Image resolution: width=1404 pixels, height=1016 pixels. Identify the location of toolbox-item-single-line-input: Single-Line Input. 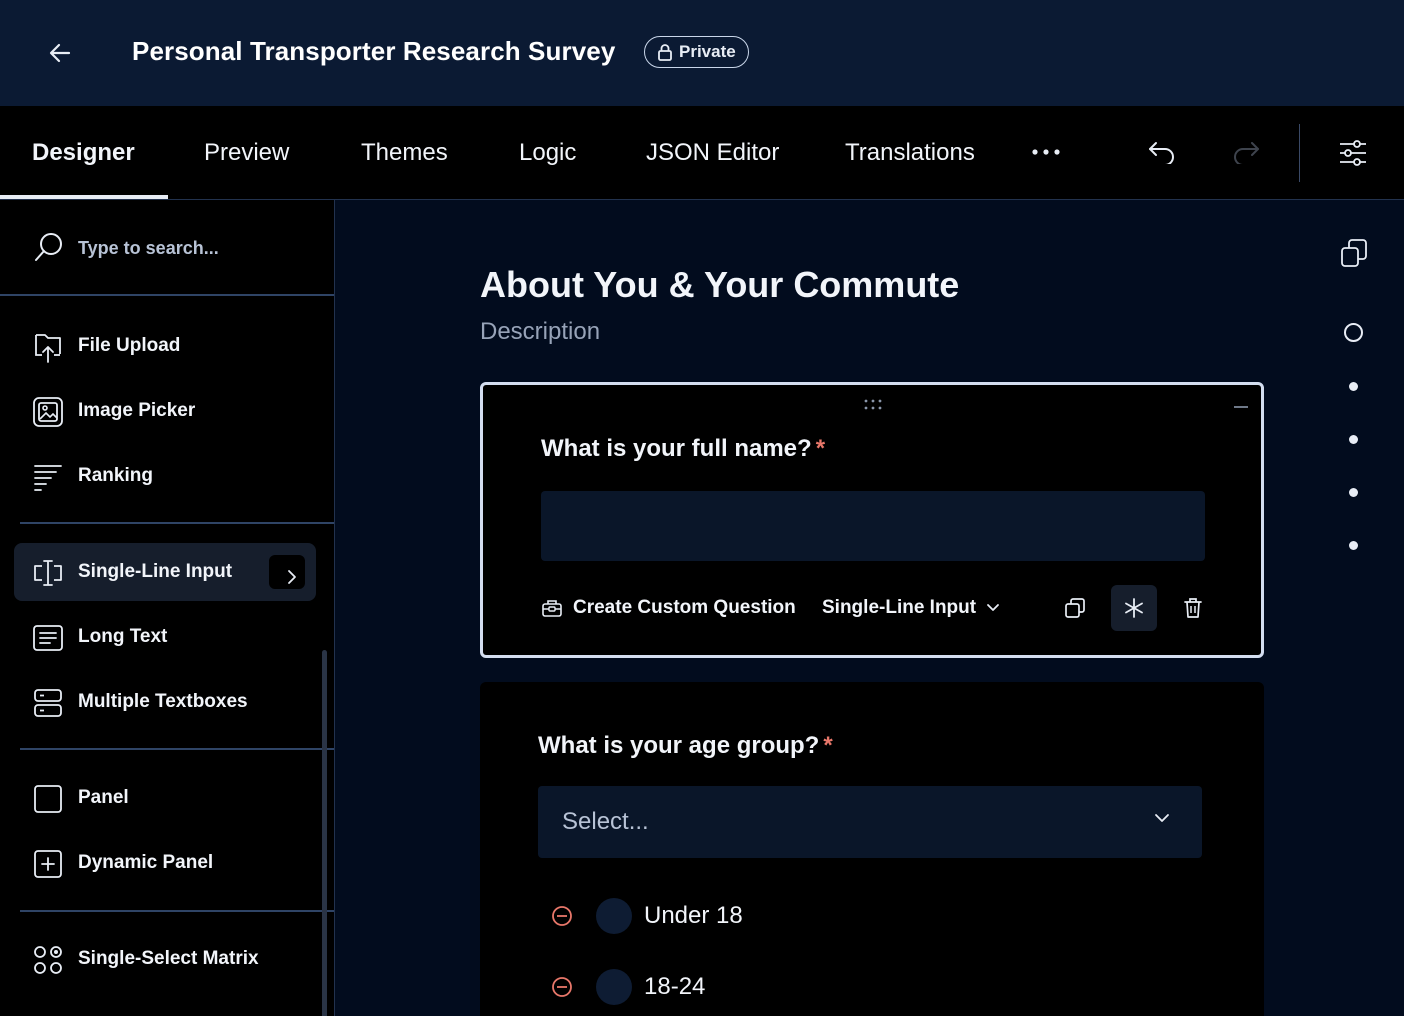
(165, 572).